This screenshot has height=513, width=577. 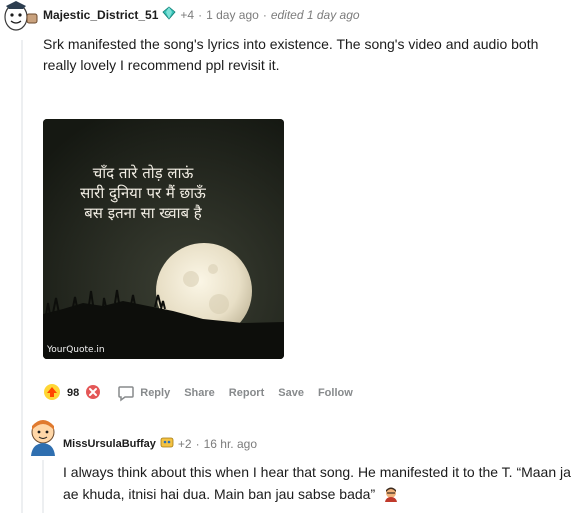 I want to click on award-count: +4, so click(x=187, y=15).